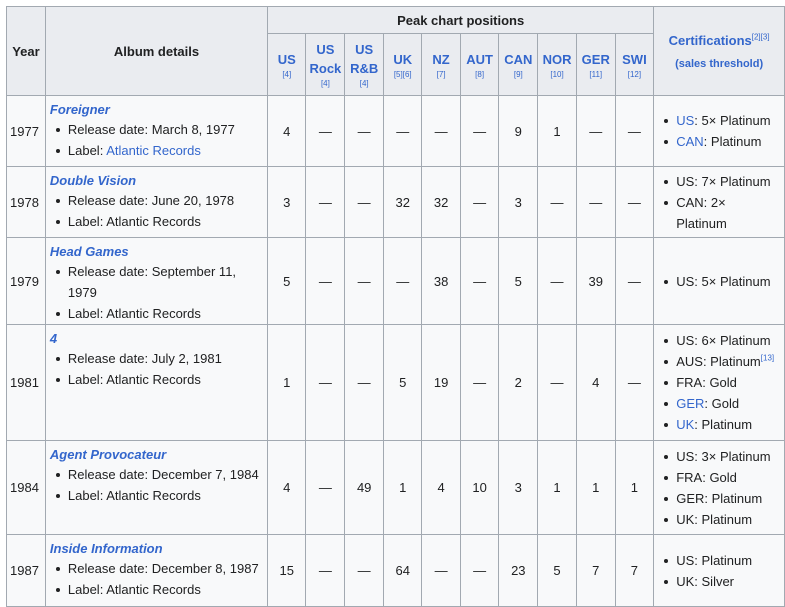  What do you see at coordinates (156, 454) in the screenshot?
I see `album-title-link: Agent Provocateur` at bounding box center [156, 454].